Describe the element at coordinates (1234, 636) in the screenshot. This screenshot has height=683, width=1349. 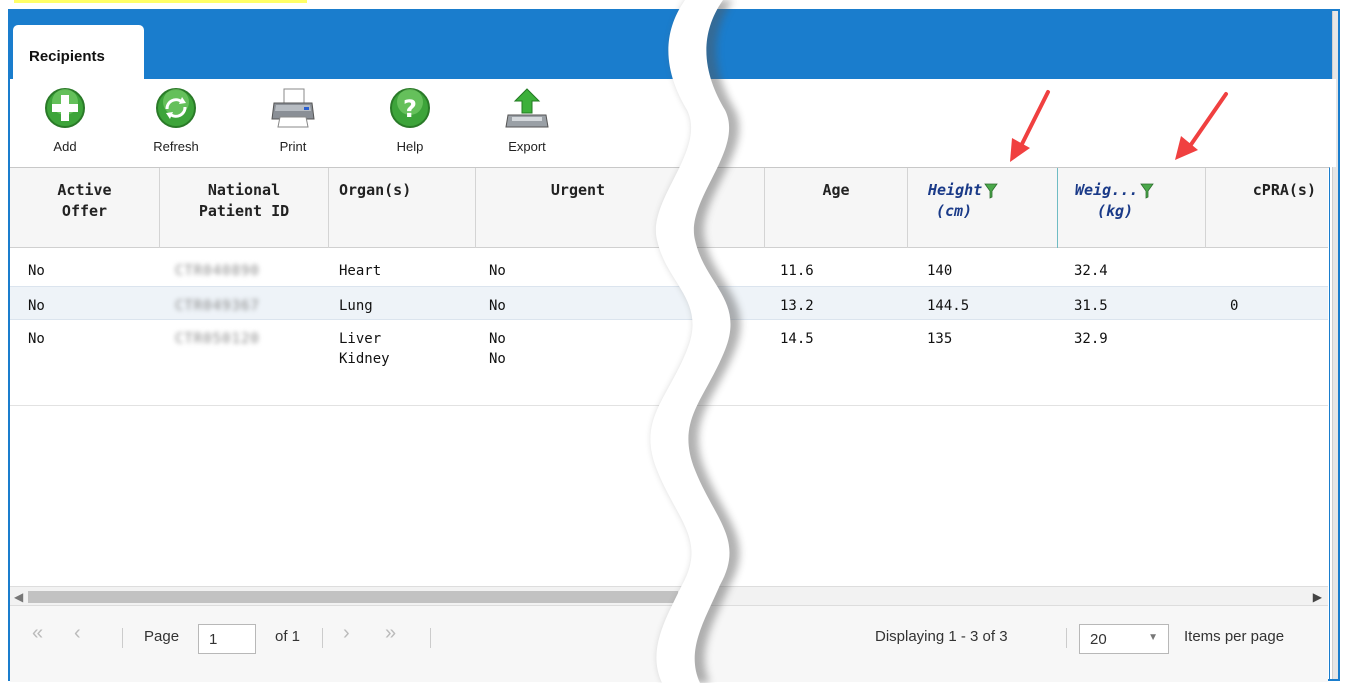
I see `items-per-page-label: Items per page` at that location.